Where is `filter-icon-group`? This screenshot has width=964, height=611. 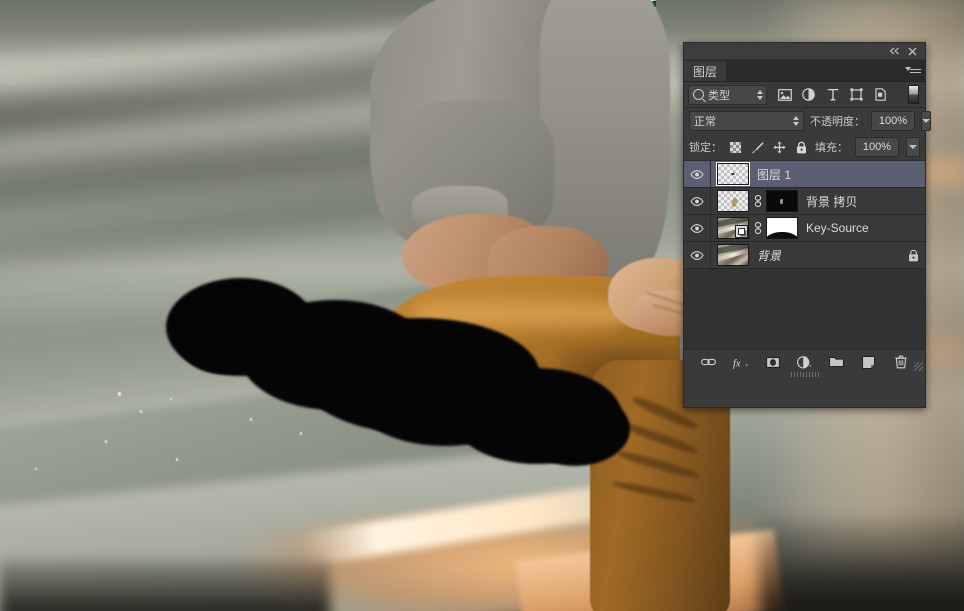 filter-icon-group is located at coordinates (832, 94).